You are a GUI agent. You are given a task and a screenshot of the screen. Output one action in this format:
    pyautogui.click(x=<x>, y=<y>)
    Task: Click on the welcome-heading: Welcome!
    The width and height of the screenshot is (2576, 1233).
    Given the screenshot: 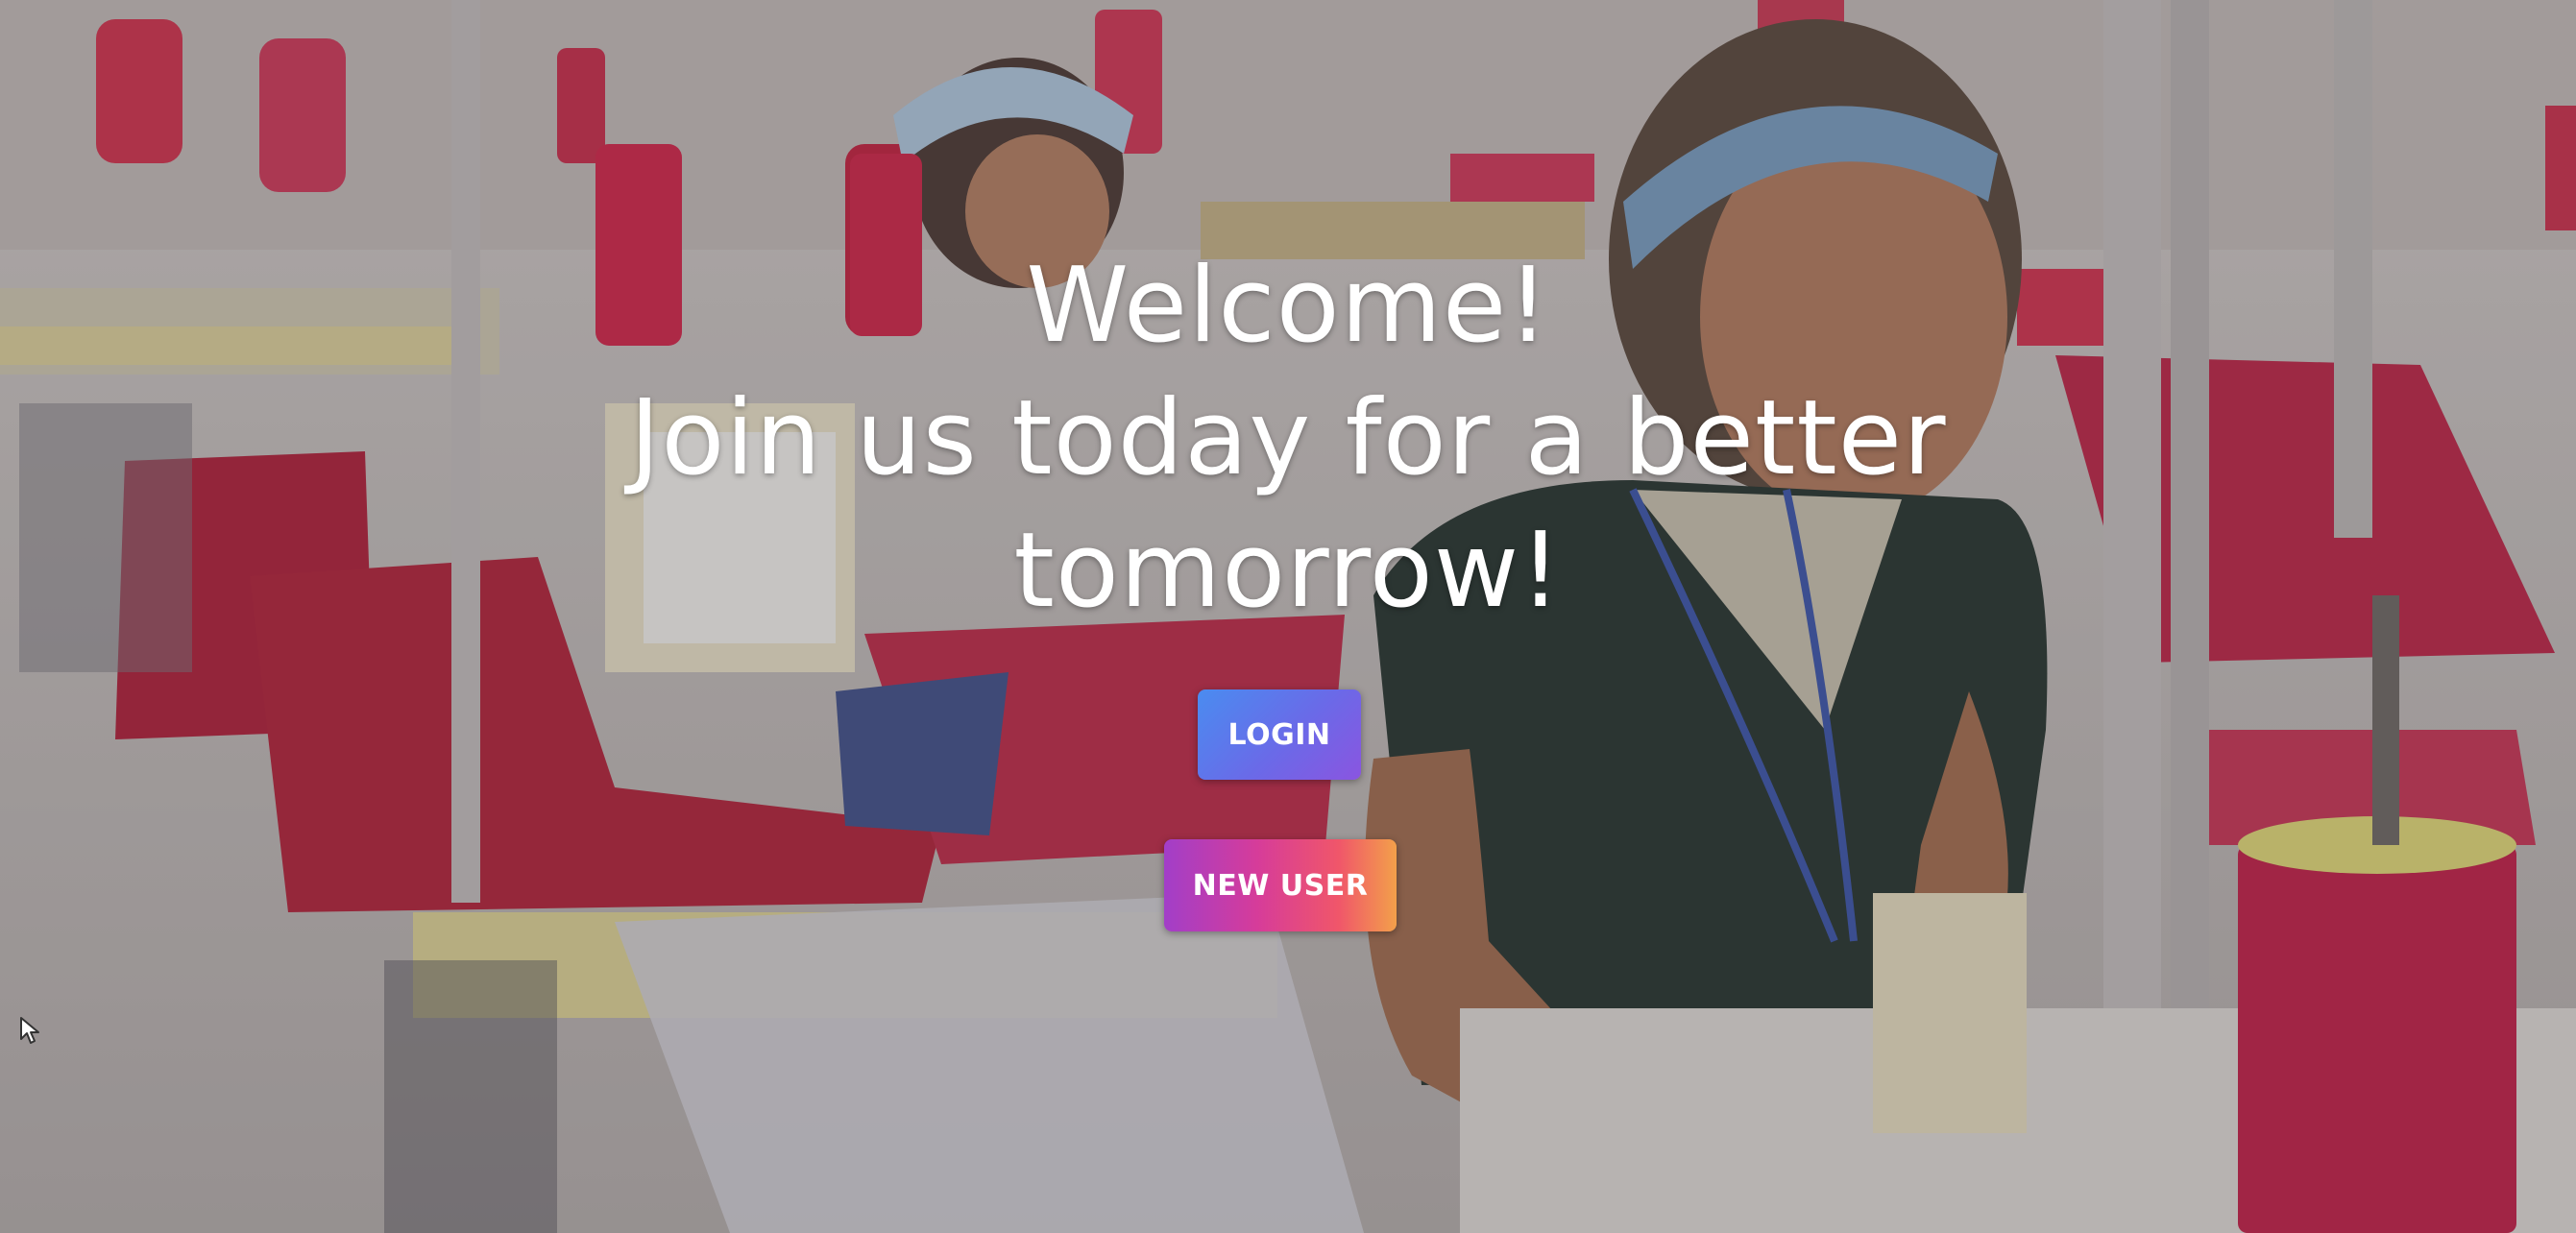 What is the action you would take?
    pyautogui.click(x=1288, y=306)
    